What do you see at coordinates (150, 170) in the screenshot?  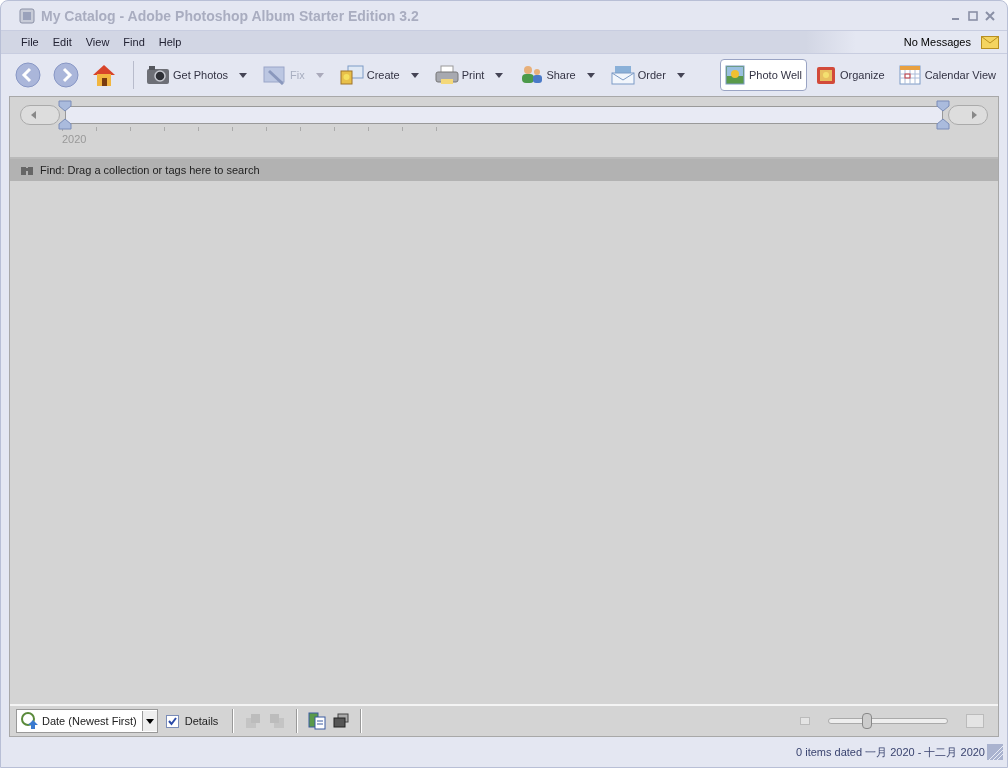 I see `find-hint: Find: Drag a collection or tags here to search` at bounding box center [150, 170].